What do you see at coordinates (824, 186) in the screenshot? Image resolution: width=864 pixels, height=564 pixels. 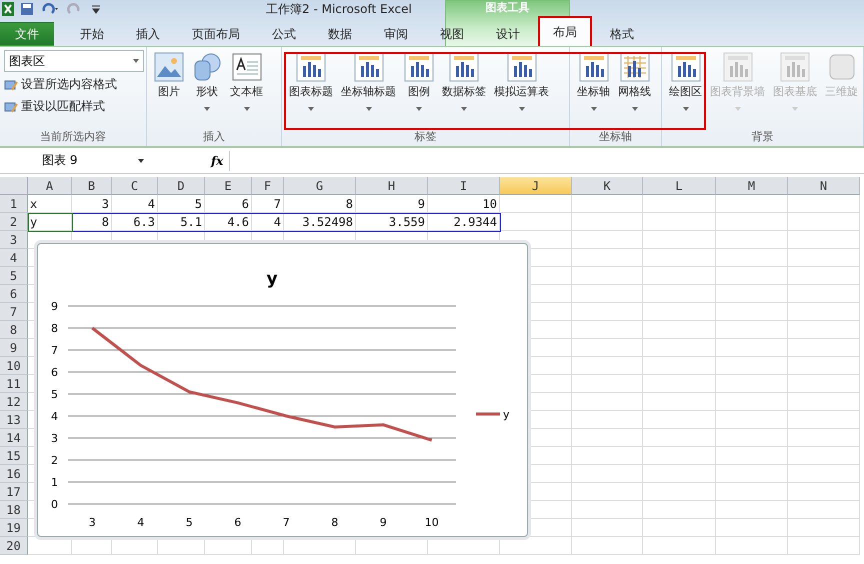 I see `column-header: N` at bounding box center [824, 186].